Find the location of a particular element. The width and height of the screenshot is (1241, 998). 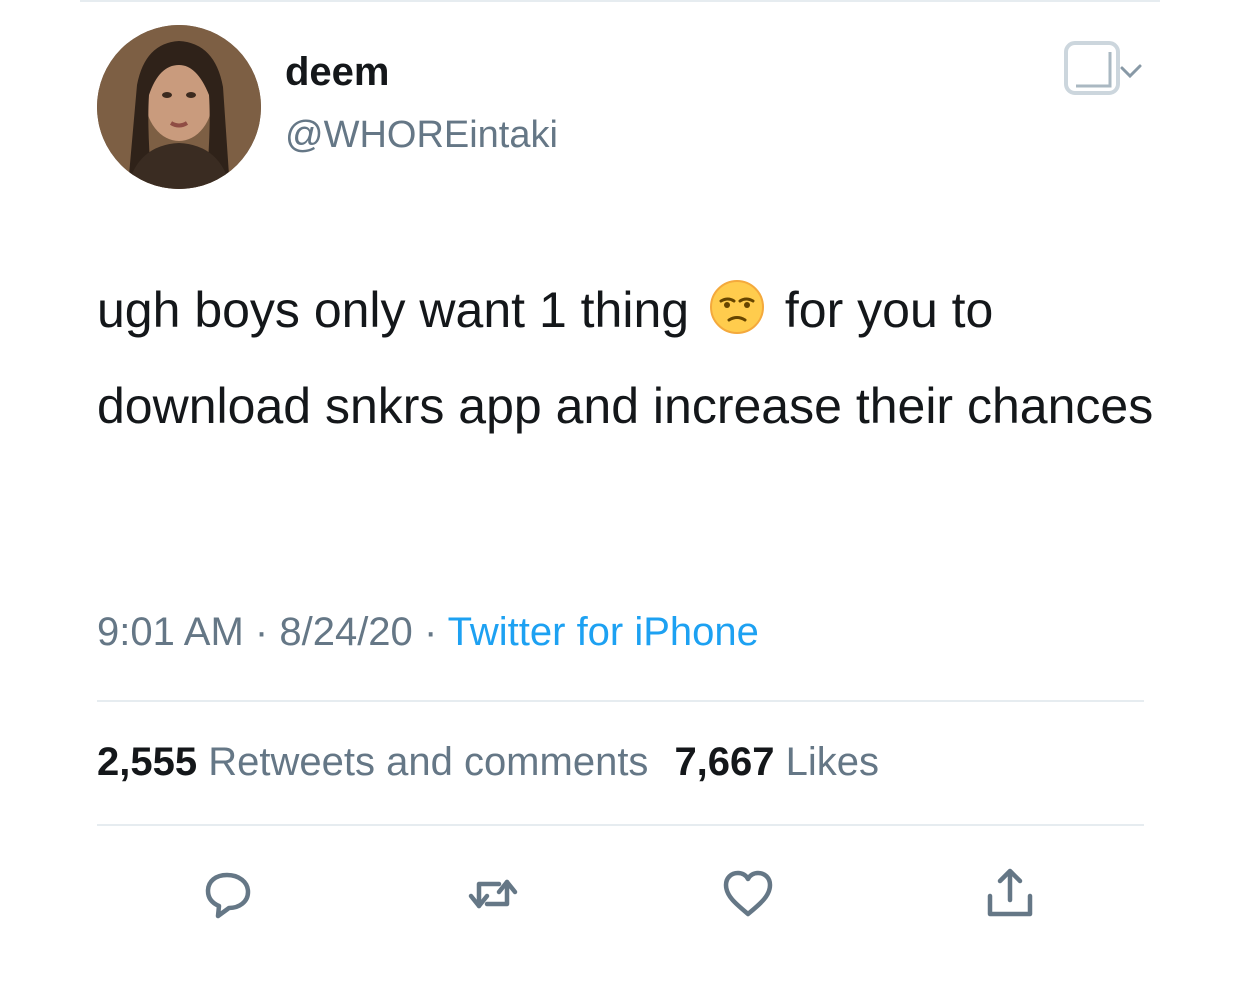

unamused-face-emoji-icon is located at coordinates (737, 302).